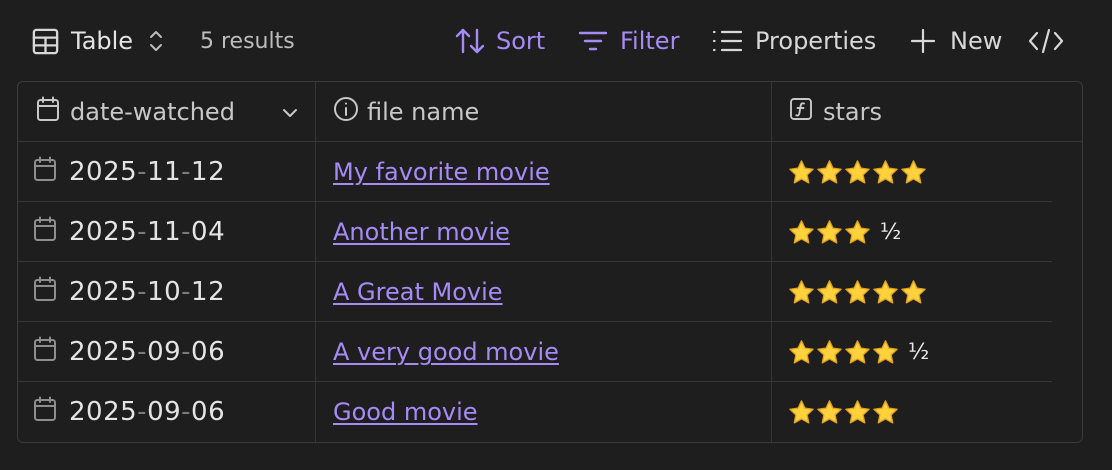  I want to click on file-link: My favorite movie, so click(441, 172).